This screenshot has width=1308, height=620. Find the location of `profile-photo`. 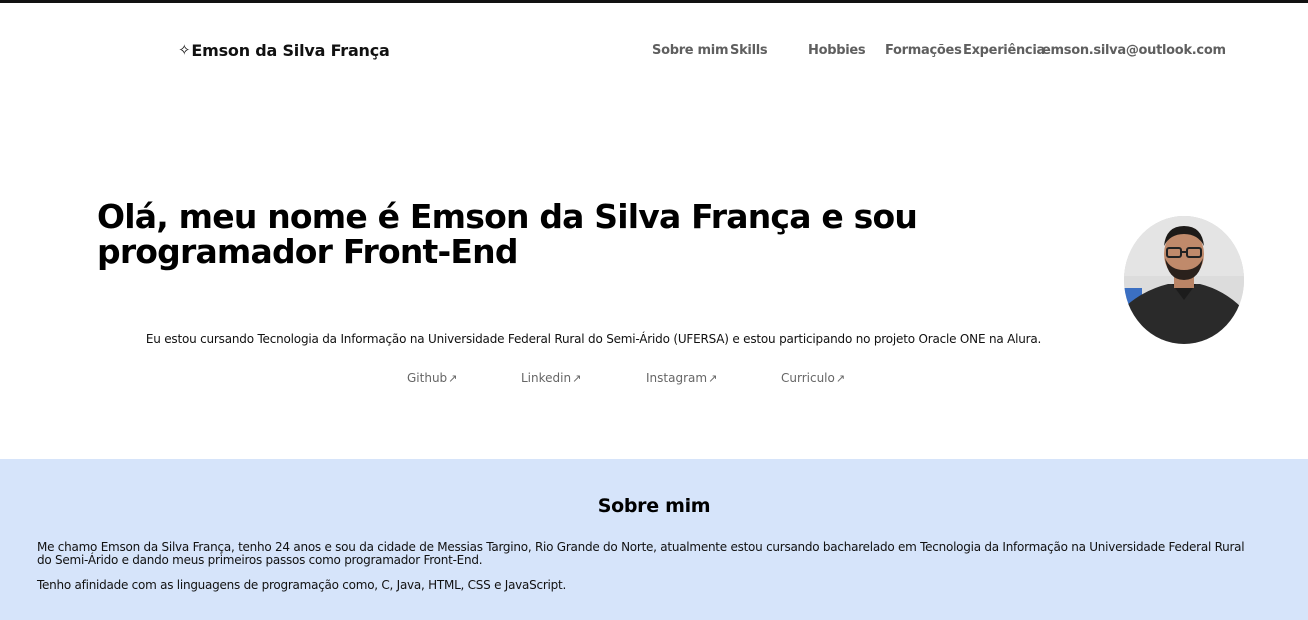

profile-photo is located at coordinates (1184, 280).